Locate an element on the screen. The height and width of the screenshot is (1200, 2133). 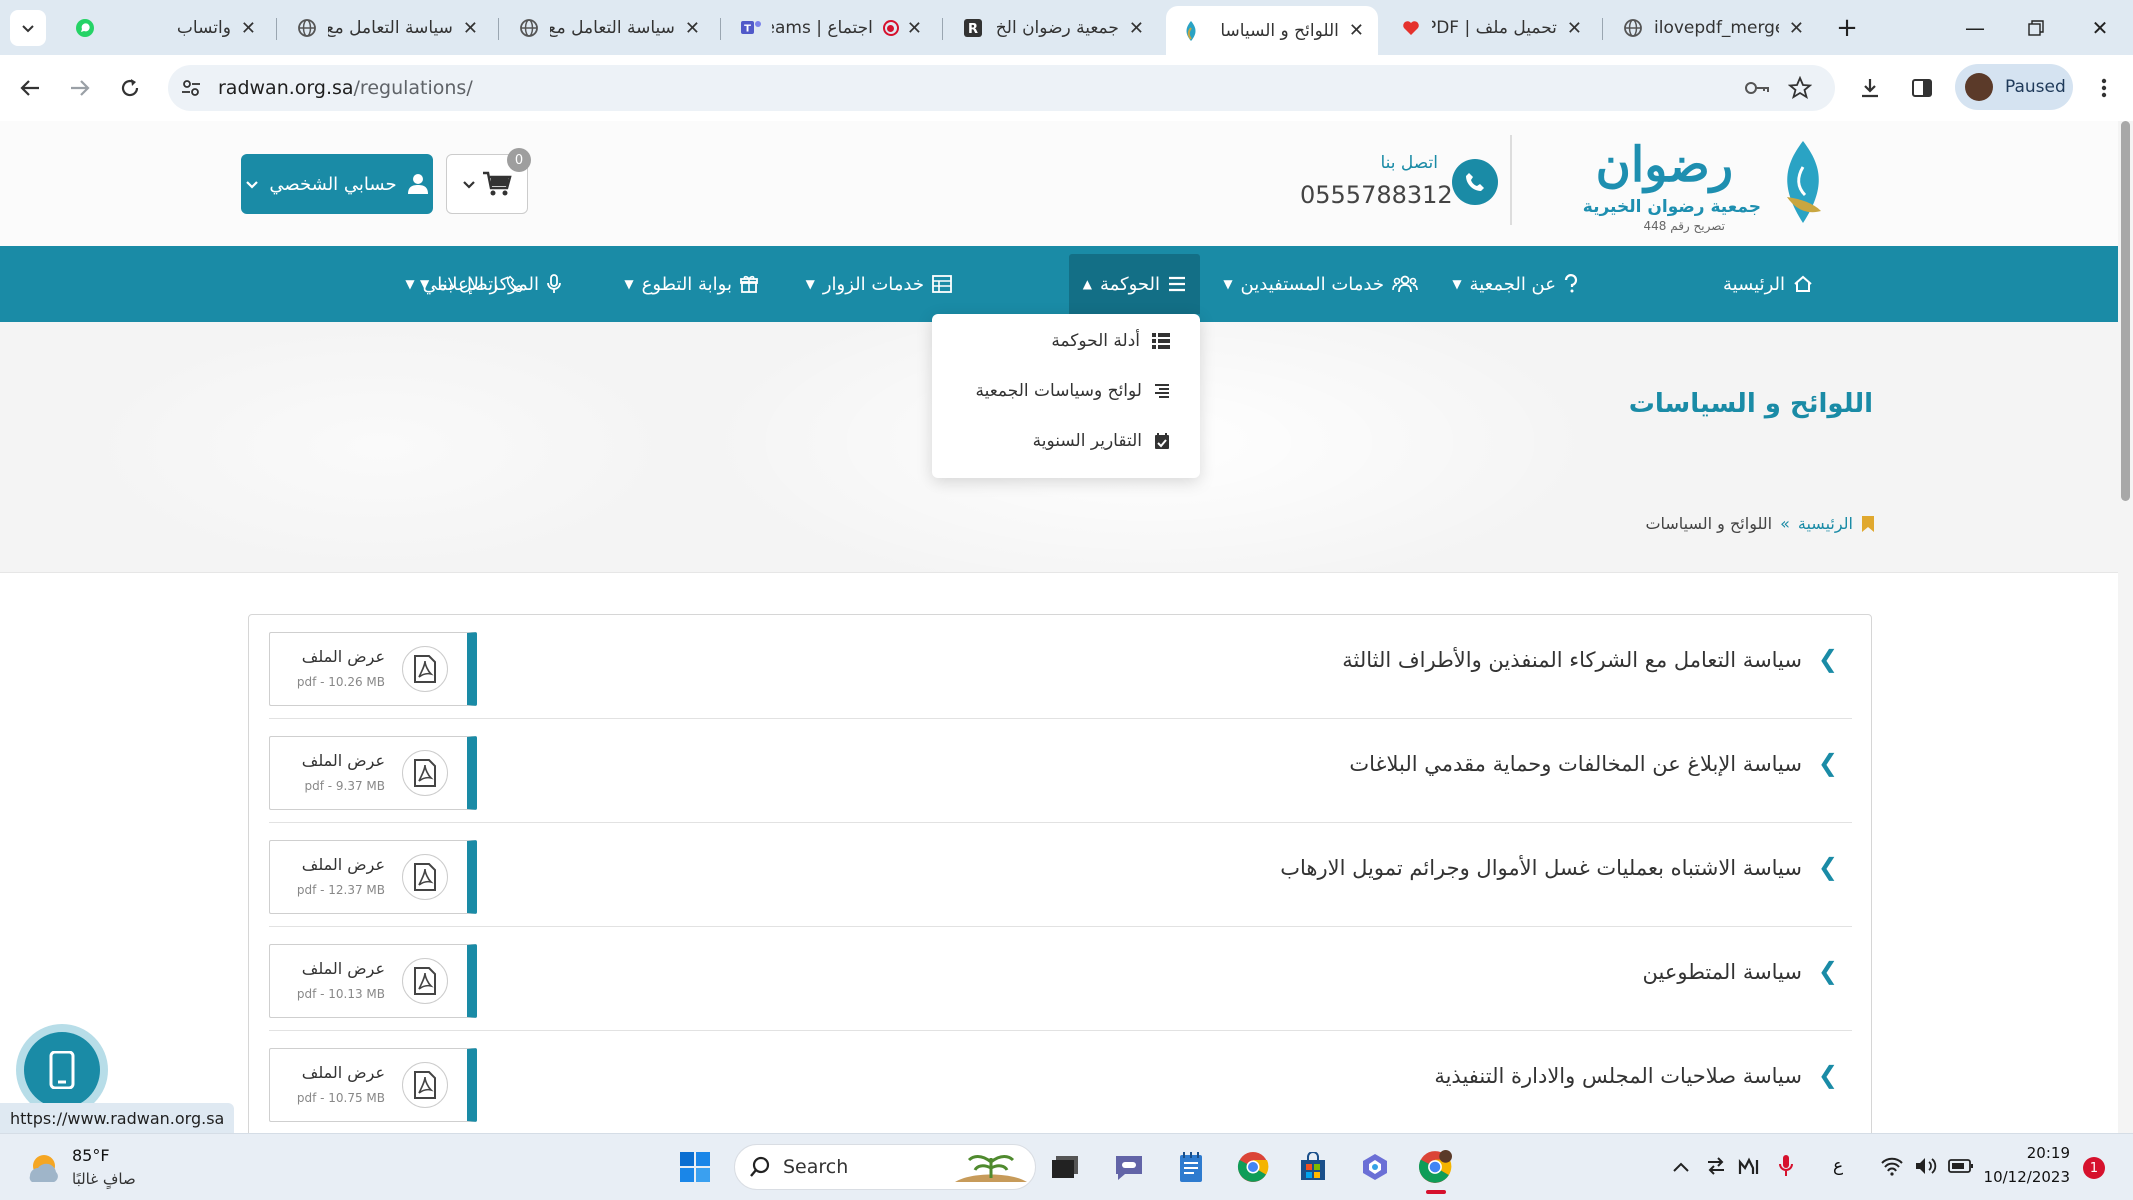
store-icon is located at coordinates (1313, 1166).